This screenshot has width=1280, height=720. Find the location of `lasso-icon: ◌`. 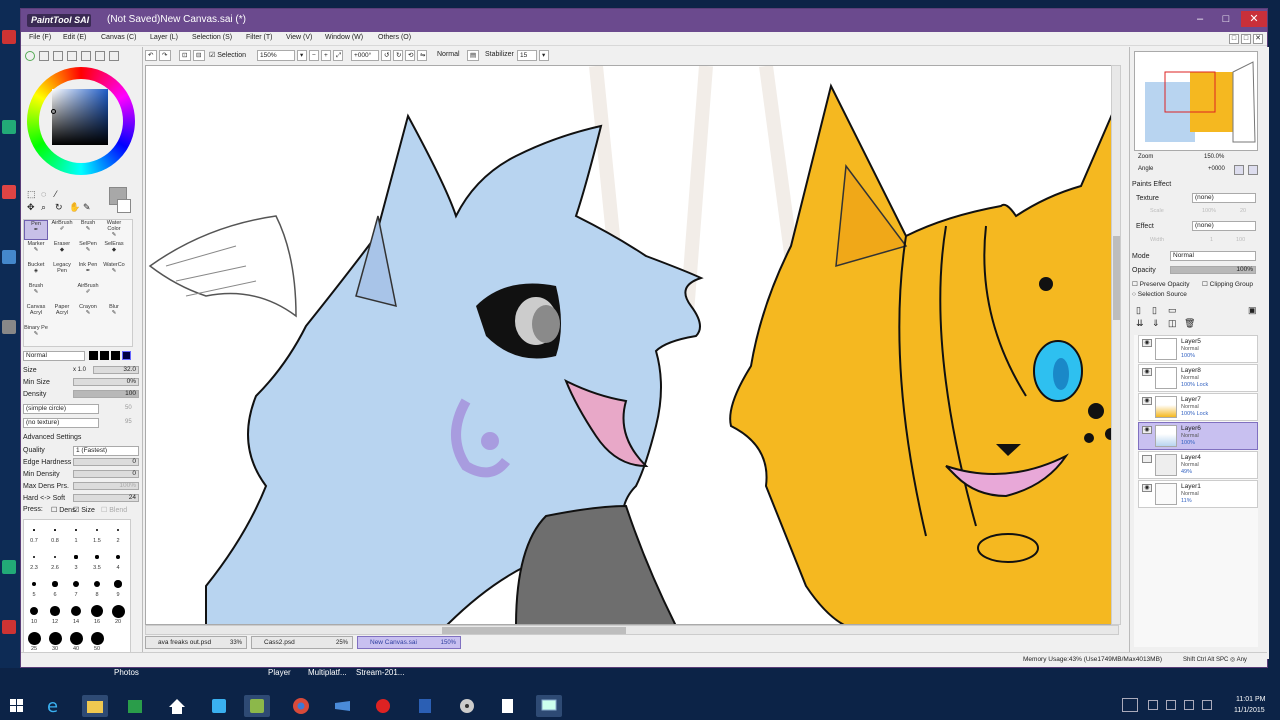

lasso-icon: ◌ is located at coordinates (43, 194).